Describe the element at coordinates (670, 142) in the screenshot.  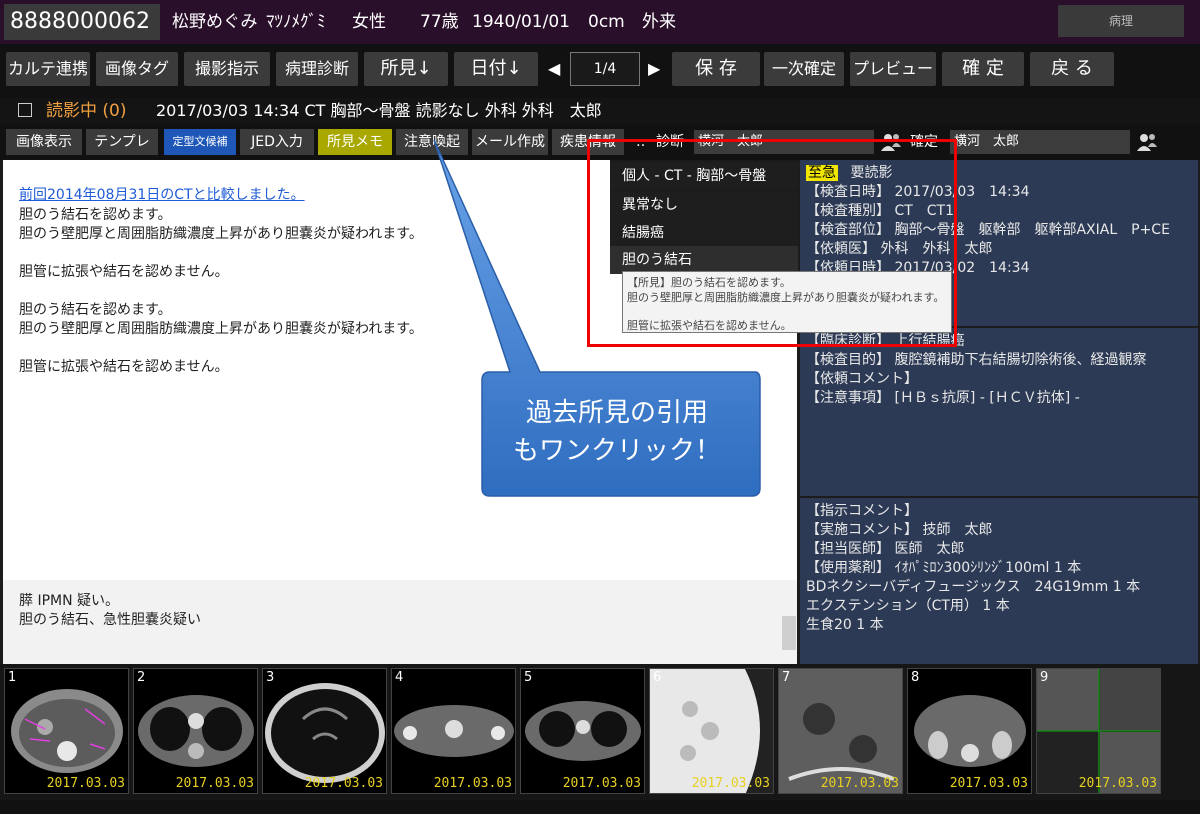
I see `diagnosis-label: 診断` at that location.